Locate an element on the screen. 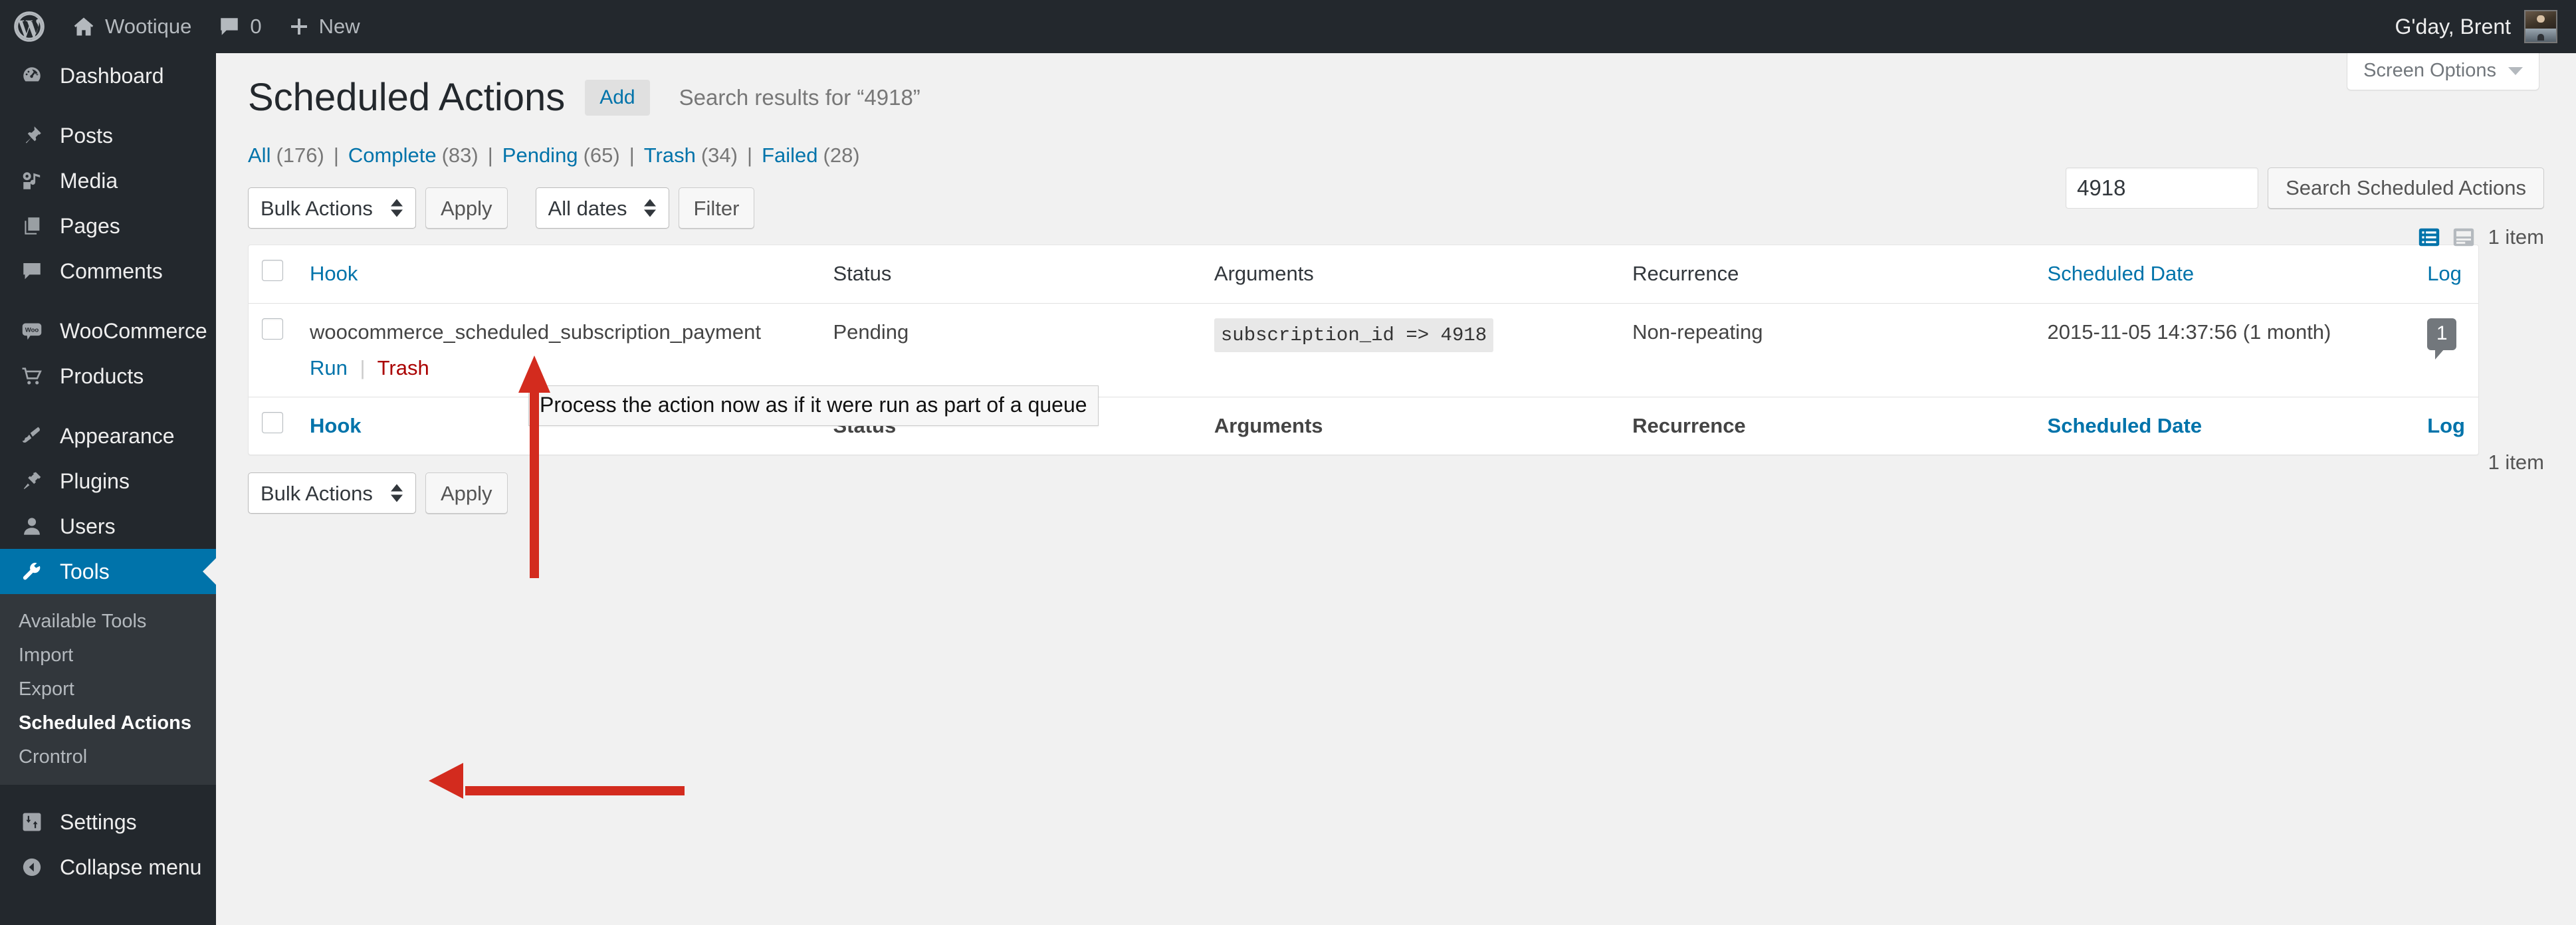  paintbrush-icon is located at coordinates (32, 436).